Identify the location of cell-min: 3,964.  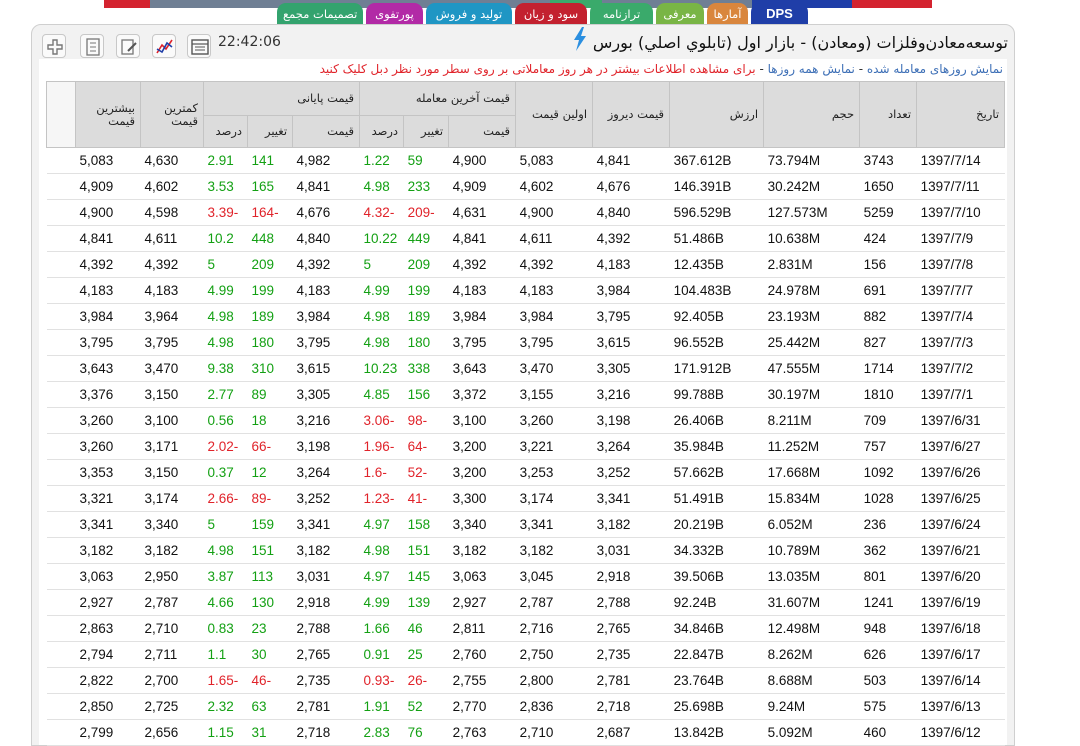
(172, 316).